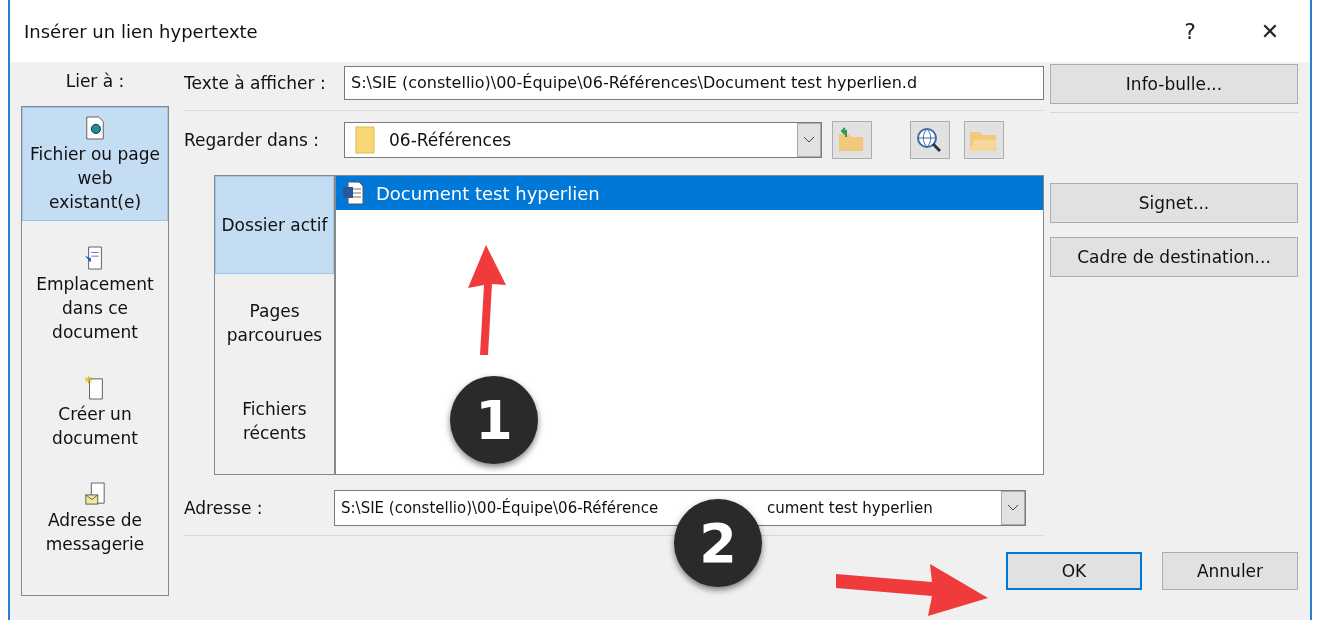 Image resolution: width=1318 pixels, height=628 pixels. What do you see at coordinates (141, 31) in the screenshot?
I see `window-title: Insérer un lien hypertexte` at bounding box center [141, 31].